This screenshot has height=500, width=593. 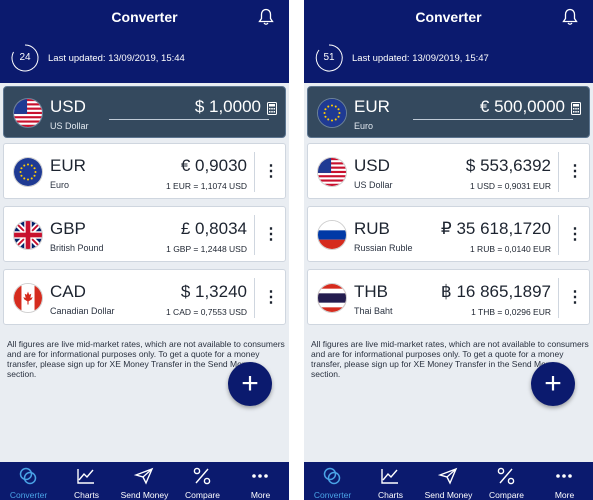 What do you see at coordinates (60, 185) in the screenshot?
I see `currency-name: Euro` at bounding box center [60, 185].